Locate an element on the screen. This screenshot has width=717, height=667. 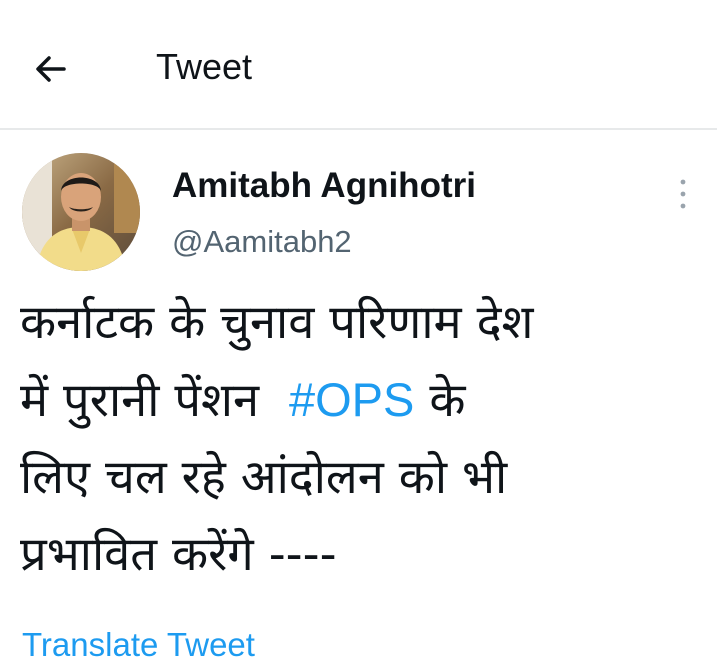
tweet-text-segment: में पुरानी पेंशन is located at coordinates (140, 400).